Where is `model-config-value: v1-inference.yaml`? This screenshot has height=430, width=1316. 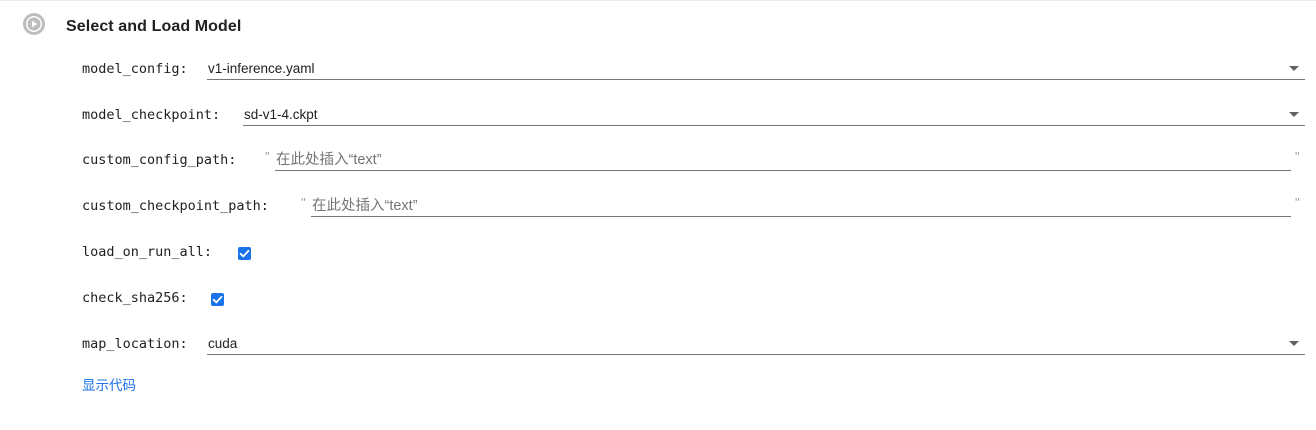
model-config-value: v1-inference.yaml is located at coordinates (261, 68).